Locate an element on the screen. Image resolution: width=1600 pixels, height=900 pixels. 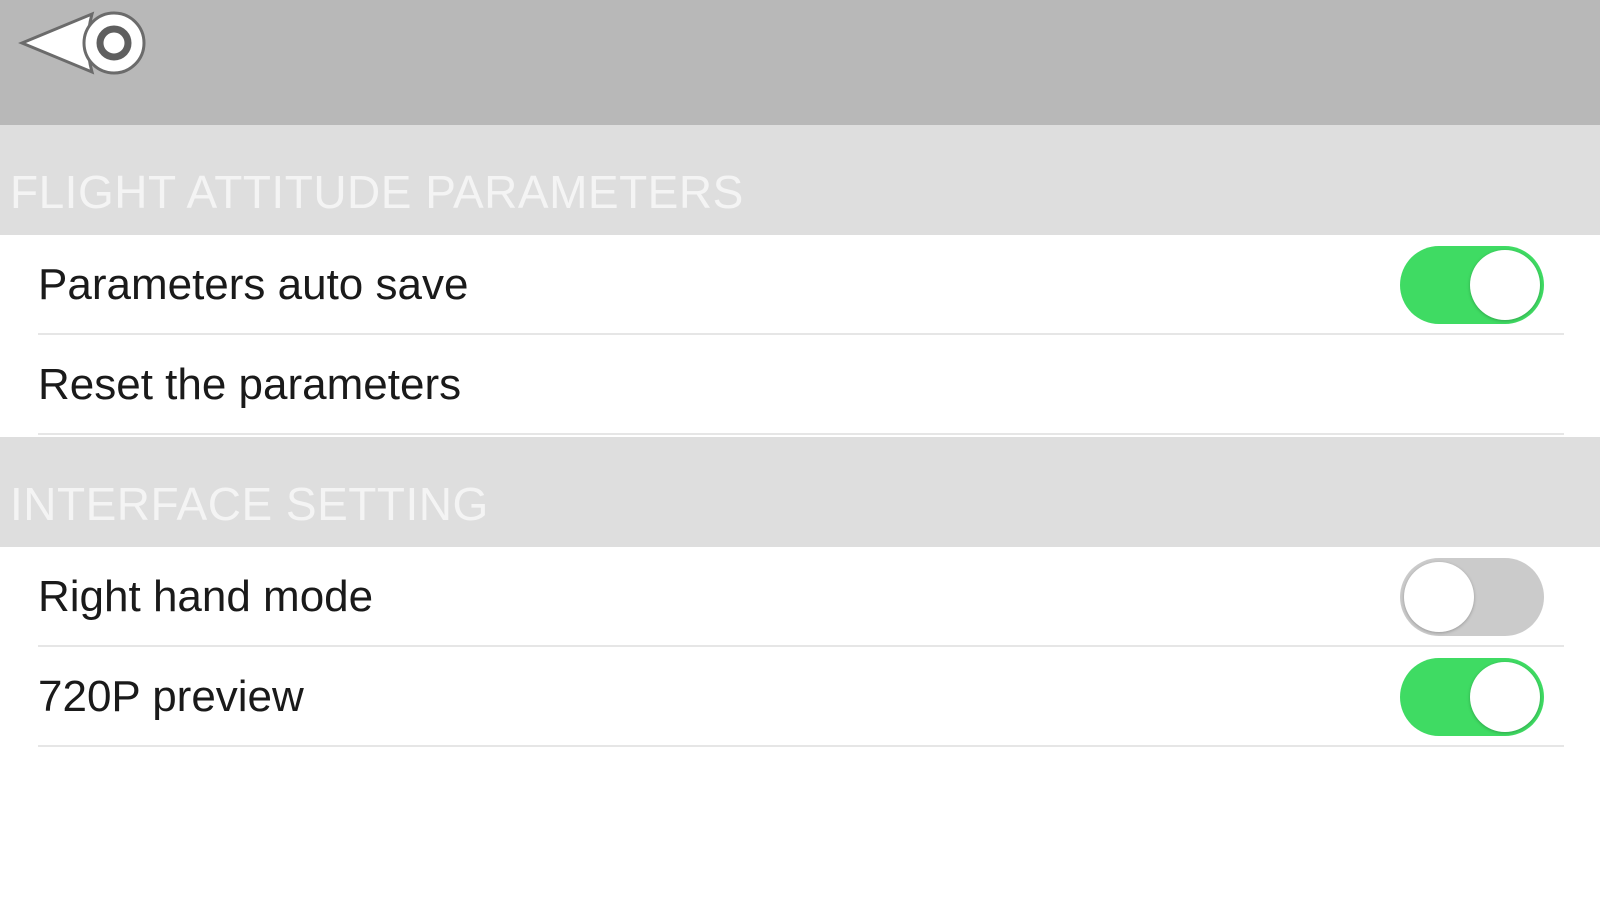
setting-label: Parameters auto save is located at coordinates (253, 284).